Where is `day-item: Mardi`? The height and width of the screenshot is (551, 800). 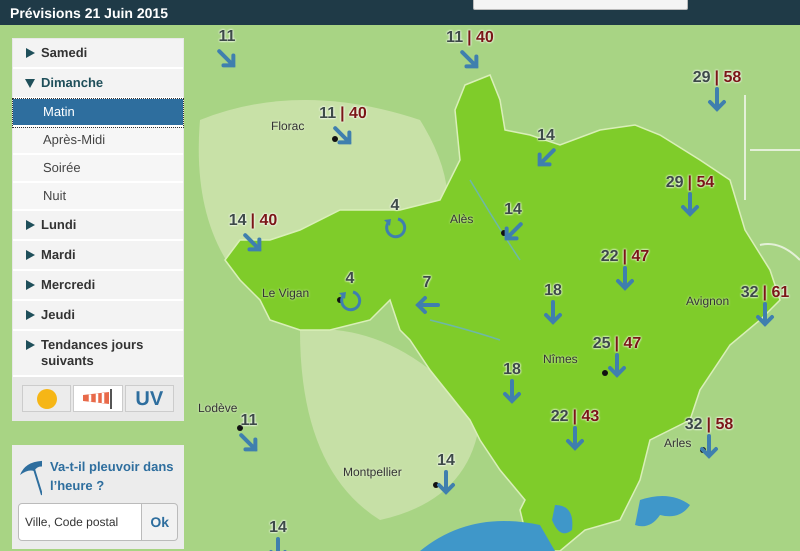 day-item: Mardi is located at coordinates (98, 256).